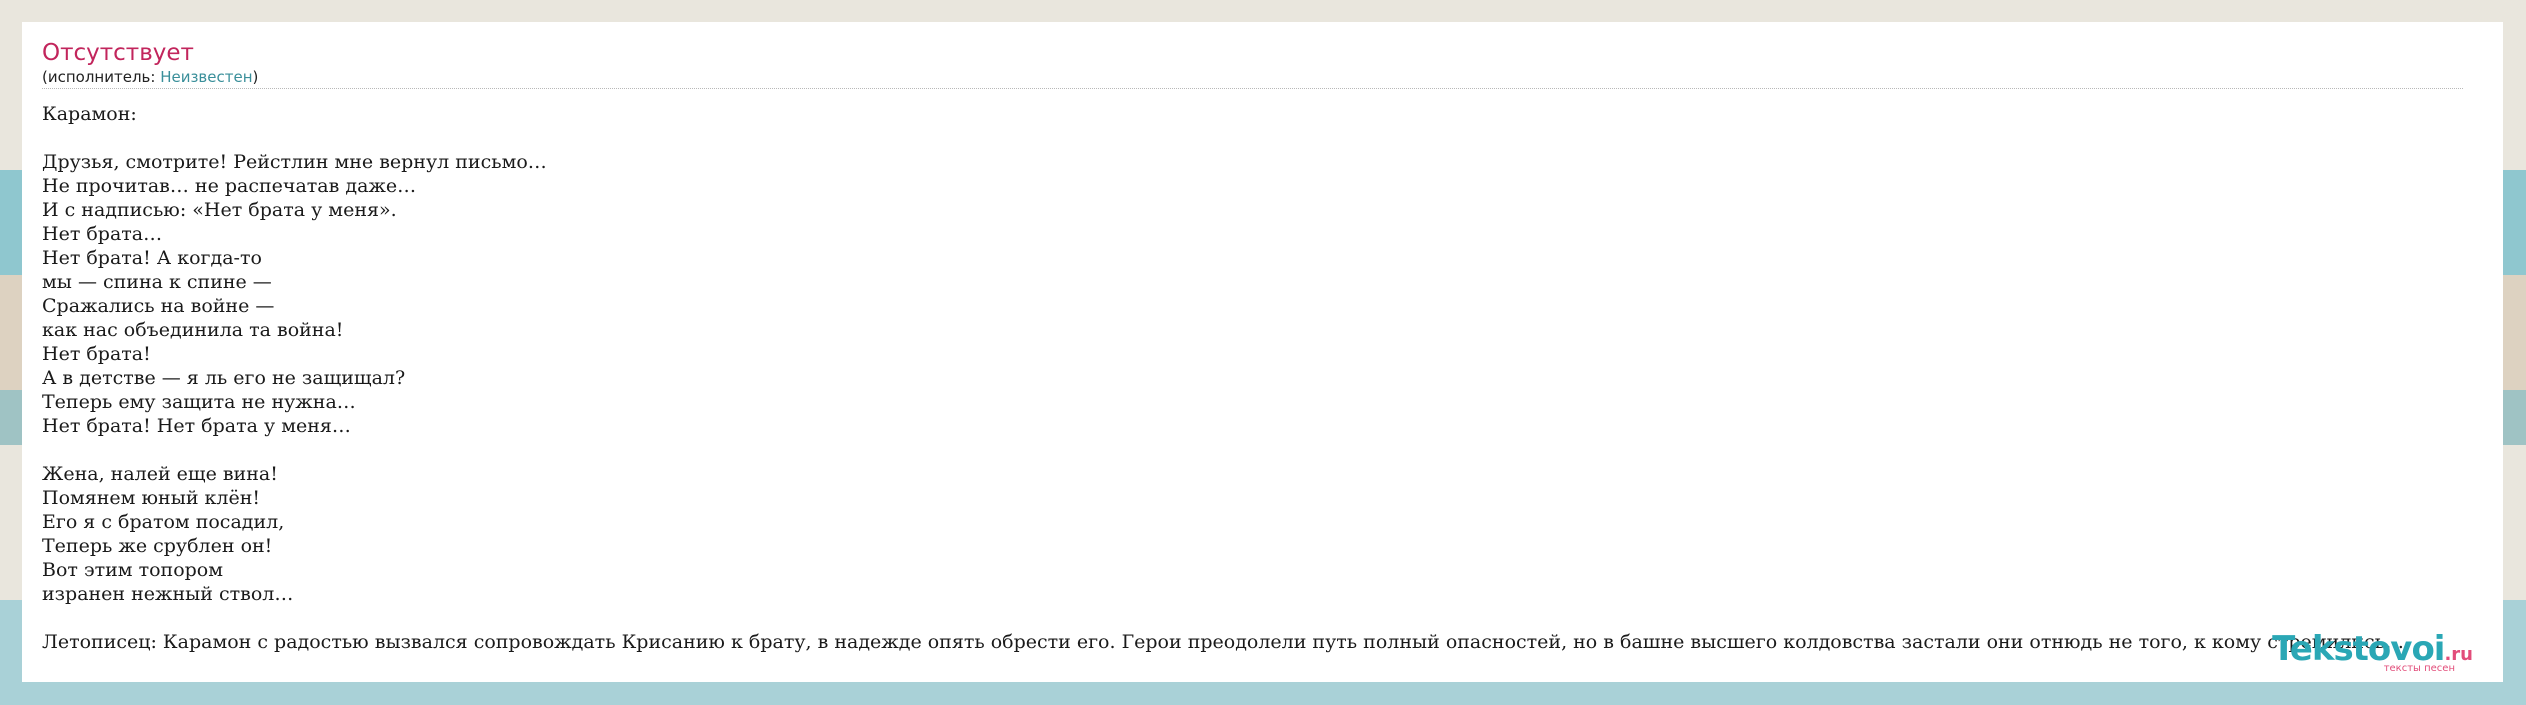 The height and width of the screenshot is (705, 2526). I want to click on lyric-line: Нет брата! А когда-то, so click(152, 258).